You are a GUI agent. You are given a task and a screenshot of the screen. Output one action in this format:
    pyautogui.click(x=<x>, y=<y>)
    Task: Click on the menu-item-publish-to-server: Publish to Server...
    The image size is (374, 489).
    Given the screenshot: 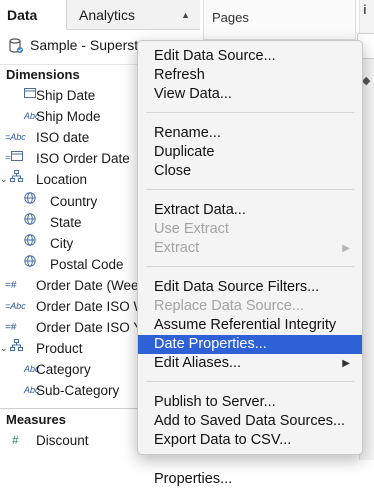 What is the action you would take?
    pyautogui.click(x=250, y=402)
    